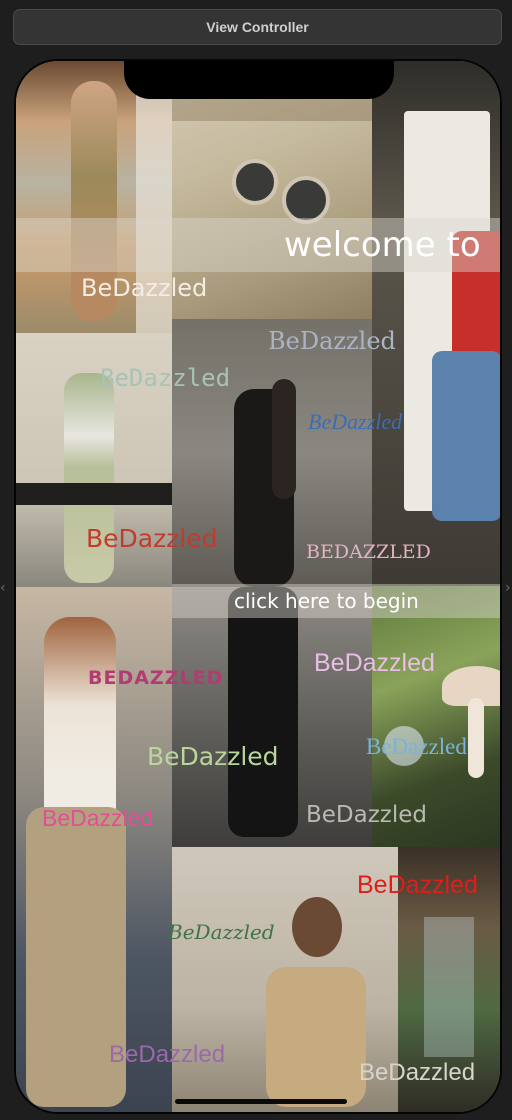 The height and width of the screenshot is (1120, 512). I want to click on brand-text-3: BeDazzled, so click(165, 378).